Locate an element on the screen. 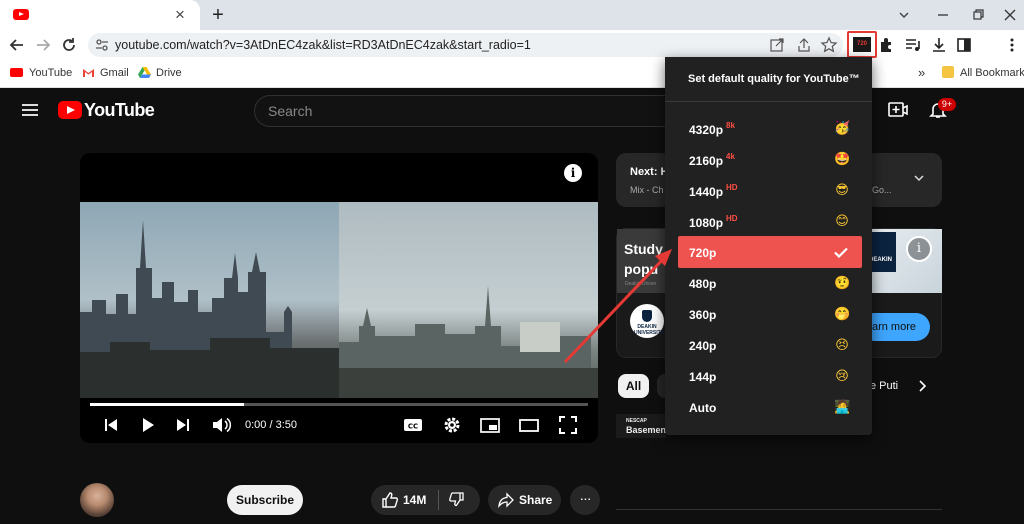  quality-label-text: 480p is located at coordinates (703, 284).